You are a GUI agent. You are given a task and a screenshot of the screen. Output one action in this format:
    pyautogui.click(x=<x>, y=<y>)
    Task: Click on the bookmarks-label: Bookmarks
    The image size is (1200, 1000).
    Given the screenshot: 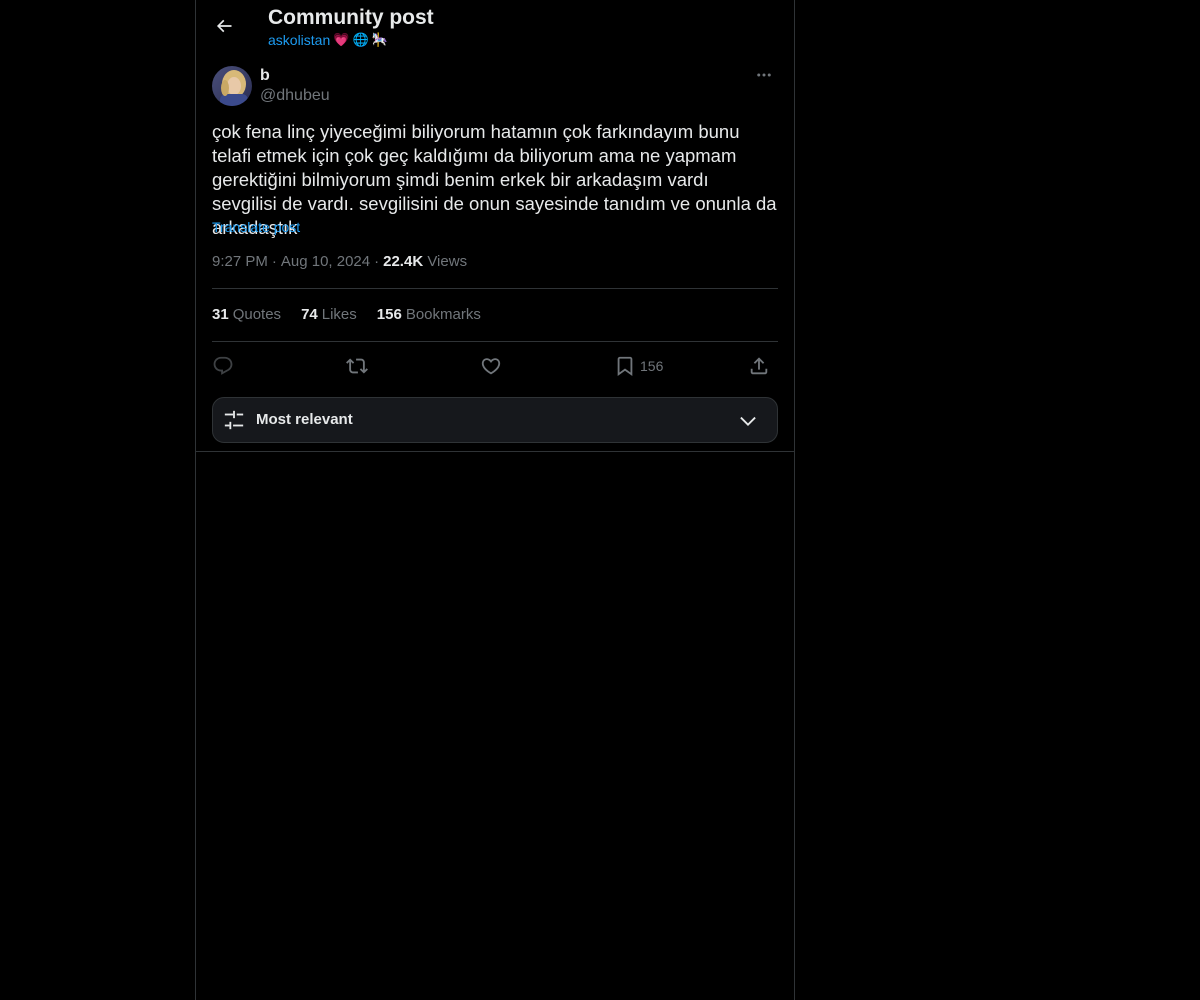 What is the action you would take?
    pyautogui.click(x=443, y=314)
    